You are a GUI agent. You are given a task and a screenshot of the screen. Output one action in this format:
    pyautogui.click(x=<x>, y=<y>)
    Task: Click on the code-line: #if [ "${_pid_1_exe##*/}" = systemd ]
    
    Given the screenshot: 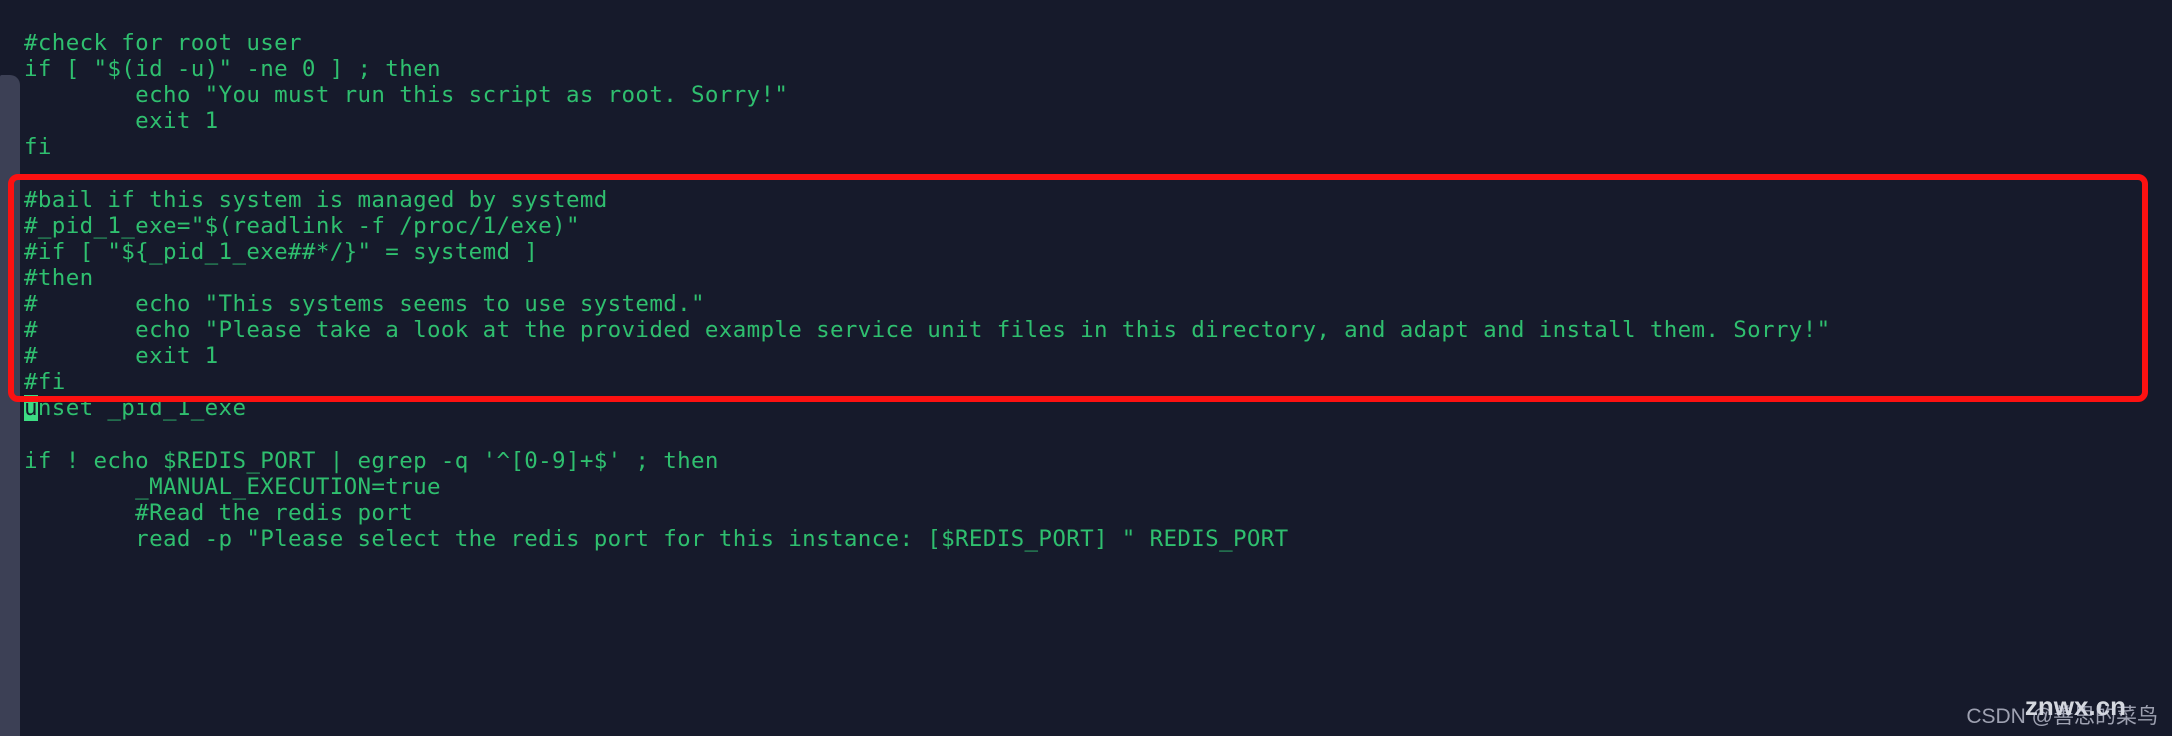 What is the action you would take?
    pyautogui.click(x=281, y=252)
    